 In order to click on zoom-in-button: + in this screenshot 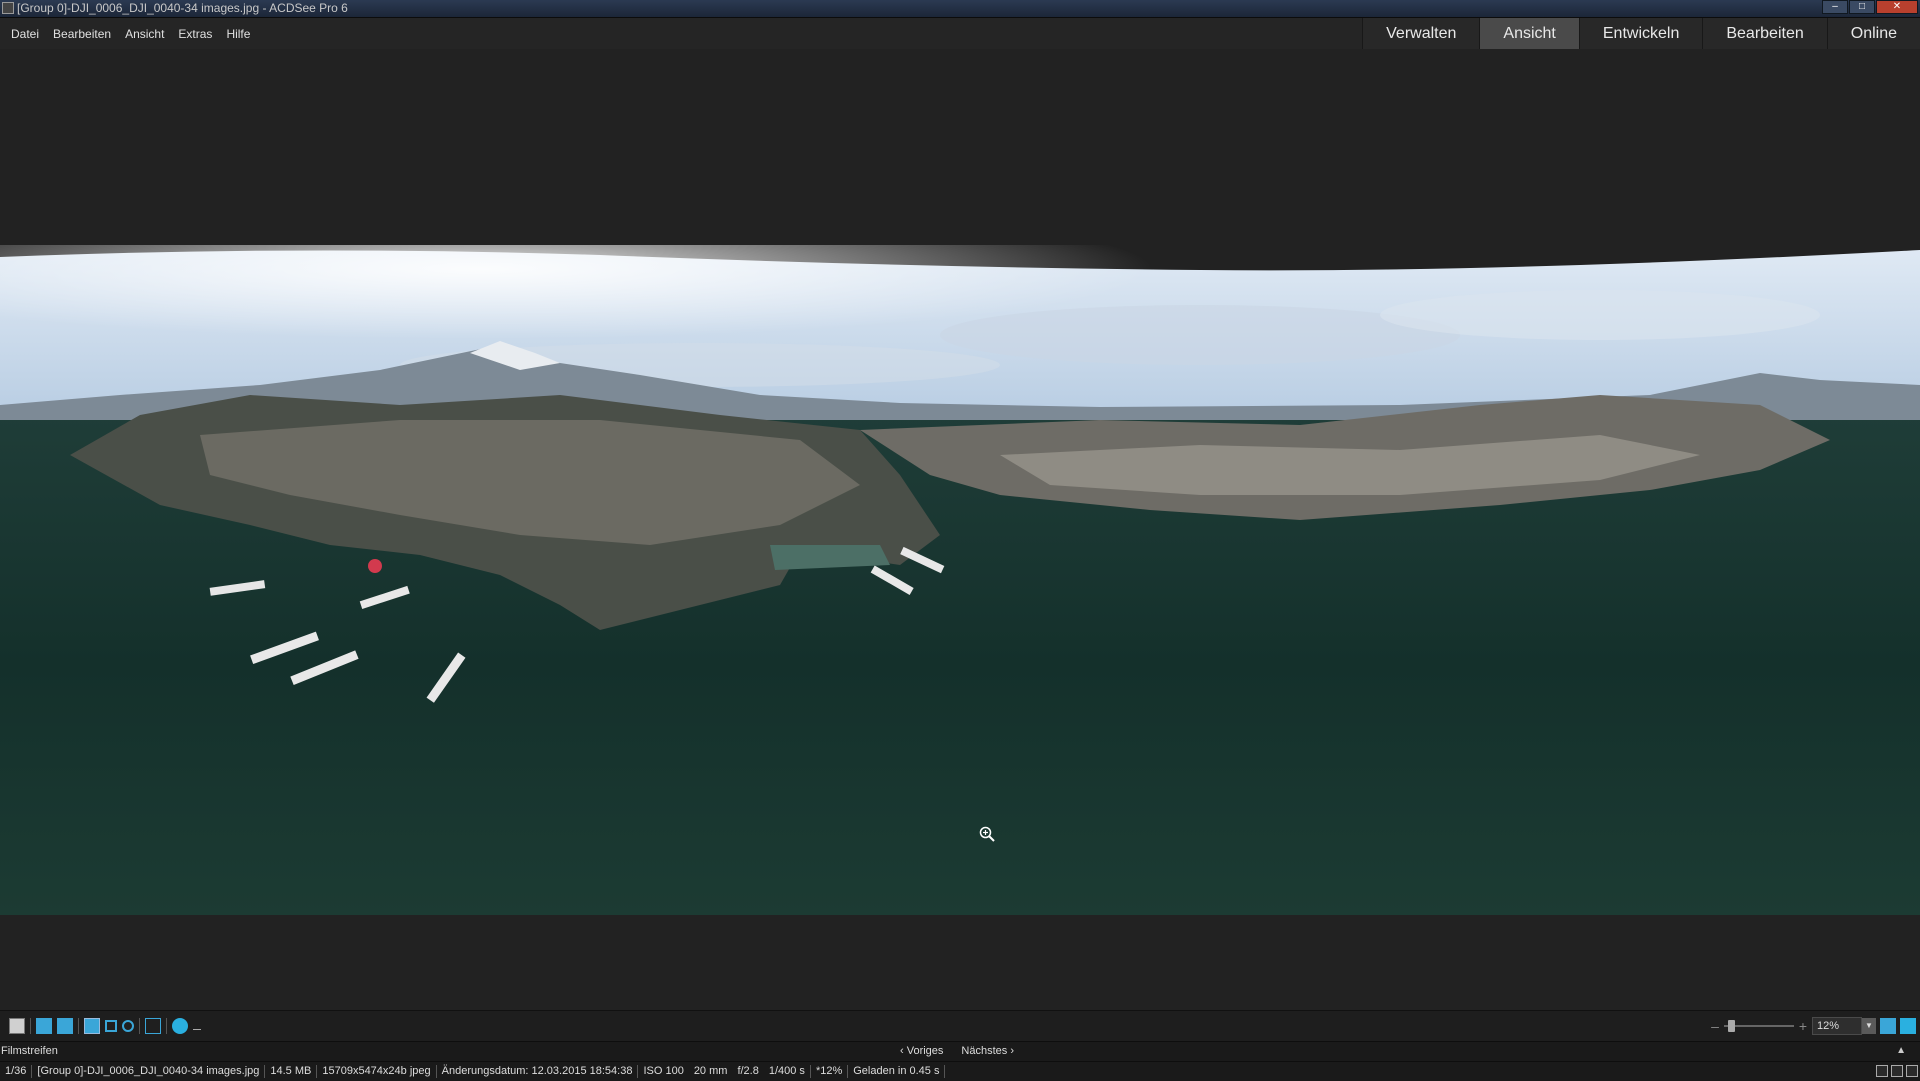, I will do `click(1803, 1026)`.